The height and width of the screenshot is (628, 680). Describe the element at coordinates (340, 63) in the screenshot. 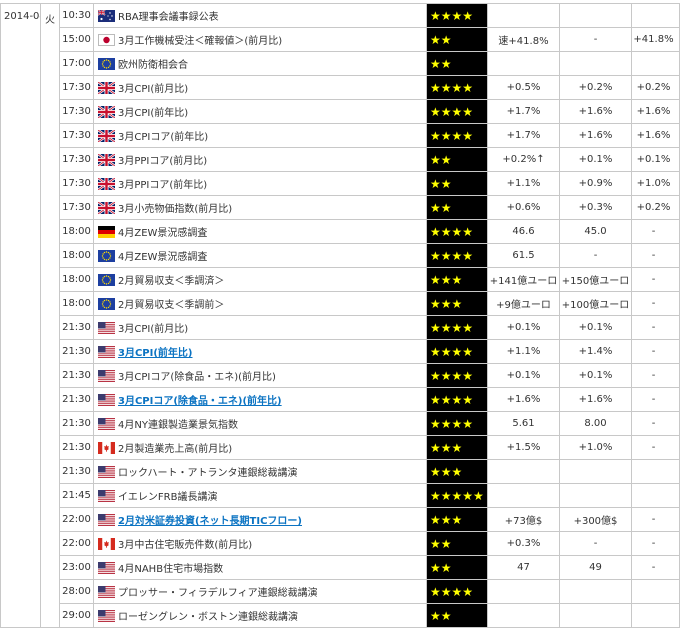

I see `table-row: 17:00 欧州防衛相会合 ★★` at that location.